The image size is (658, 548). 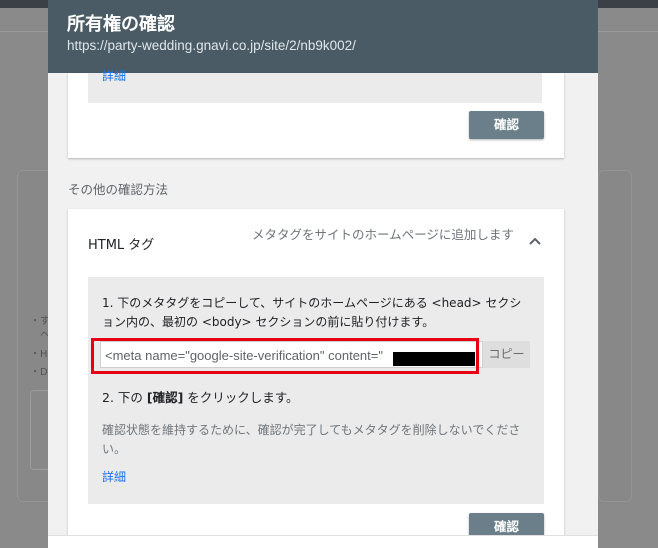 What do you see at coordinates (118, 189) in the screenshot?
I see `other-methods-heading: その他の確認方法` at bounding box center [118, 189].